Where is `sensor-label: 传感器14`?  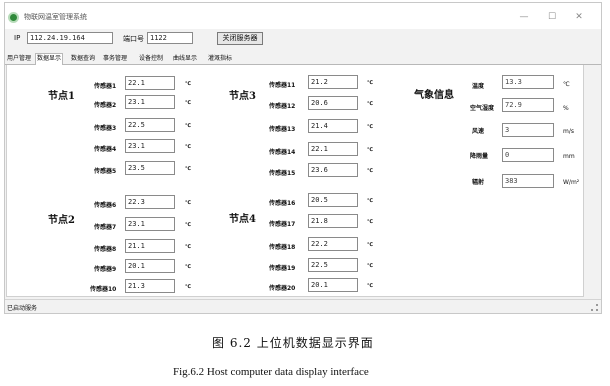
sensor-label: 传感器14 is located at coordinates (282, 152).